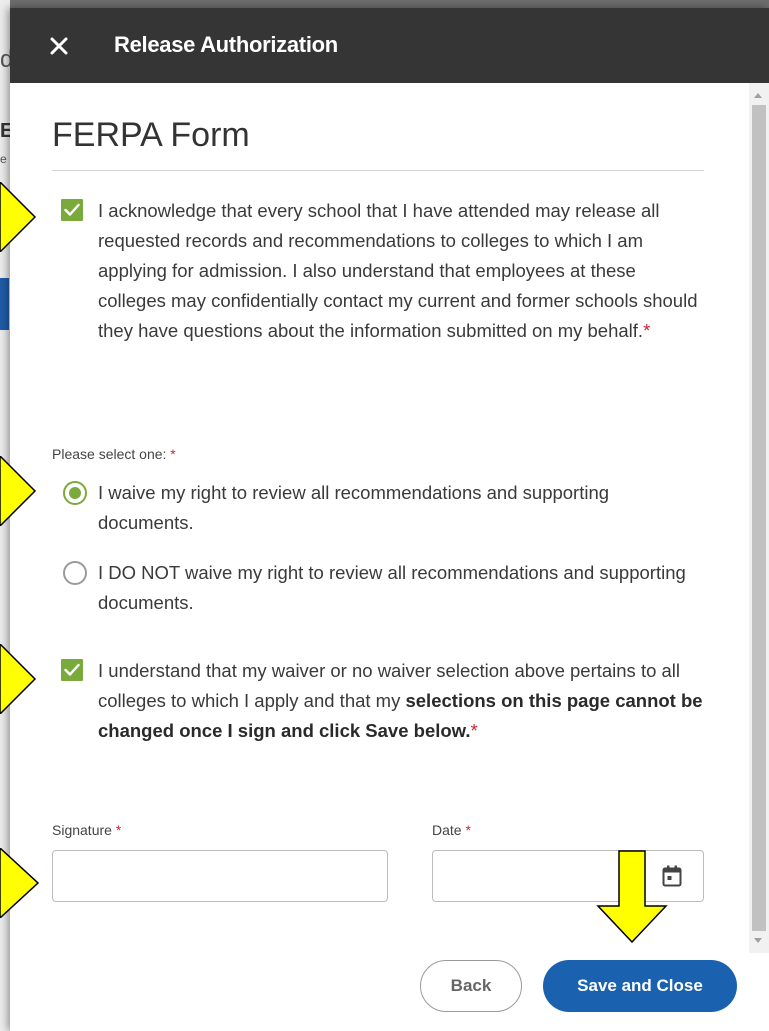 This screenshot has height=1031, width=769. I want to click on scrollbar, so click(759, 518).